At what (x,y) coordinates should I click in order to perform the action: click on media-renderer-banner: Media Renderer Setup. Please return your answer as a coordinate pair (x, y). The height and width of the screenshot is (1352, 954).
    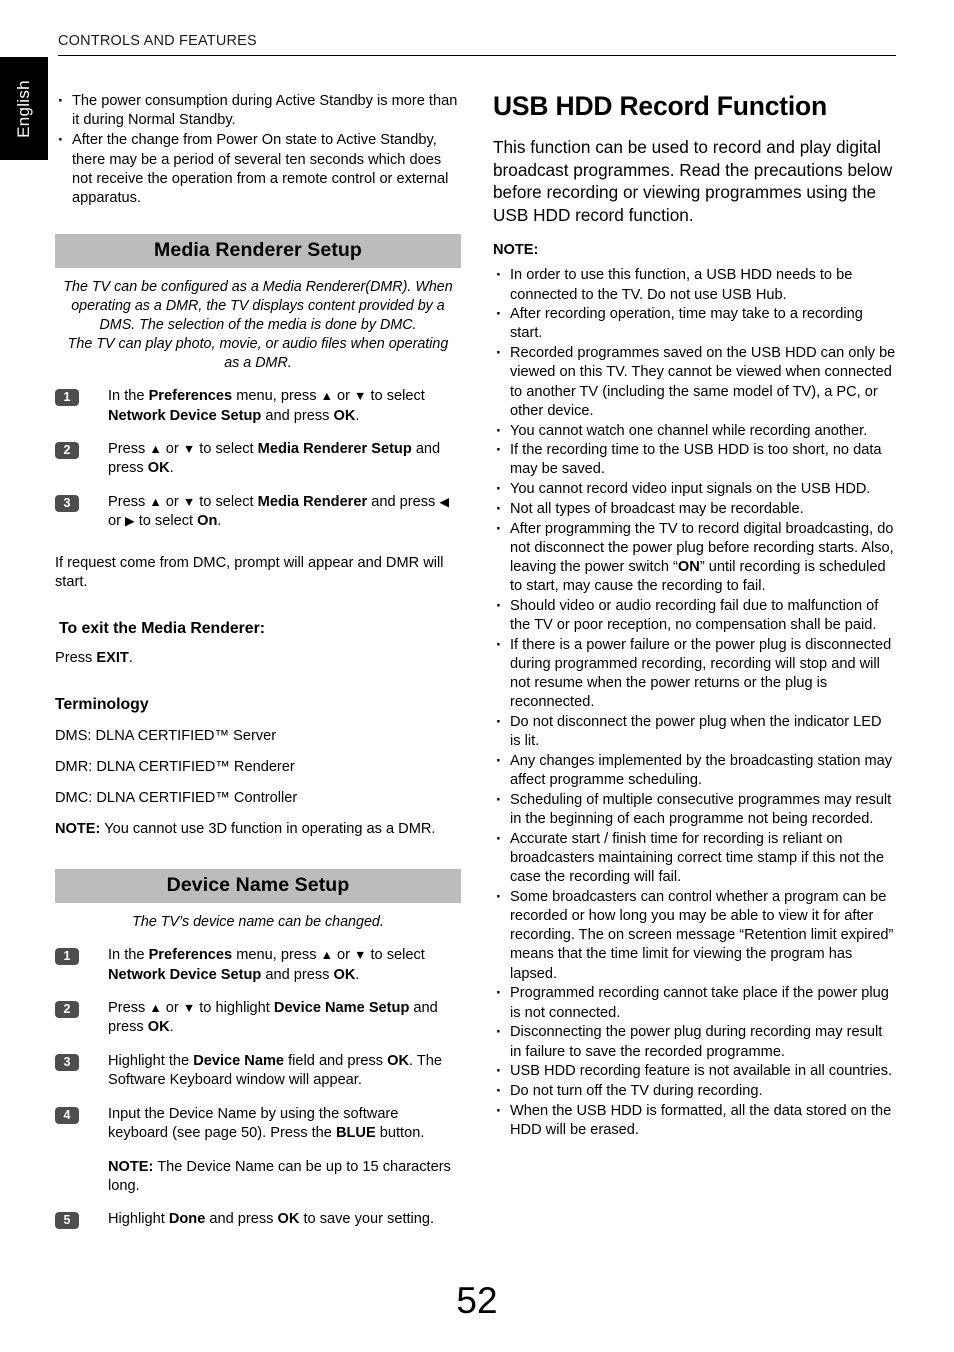
    Looking at the image, I should click on (258, 251).